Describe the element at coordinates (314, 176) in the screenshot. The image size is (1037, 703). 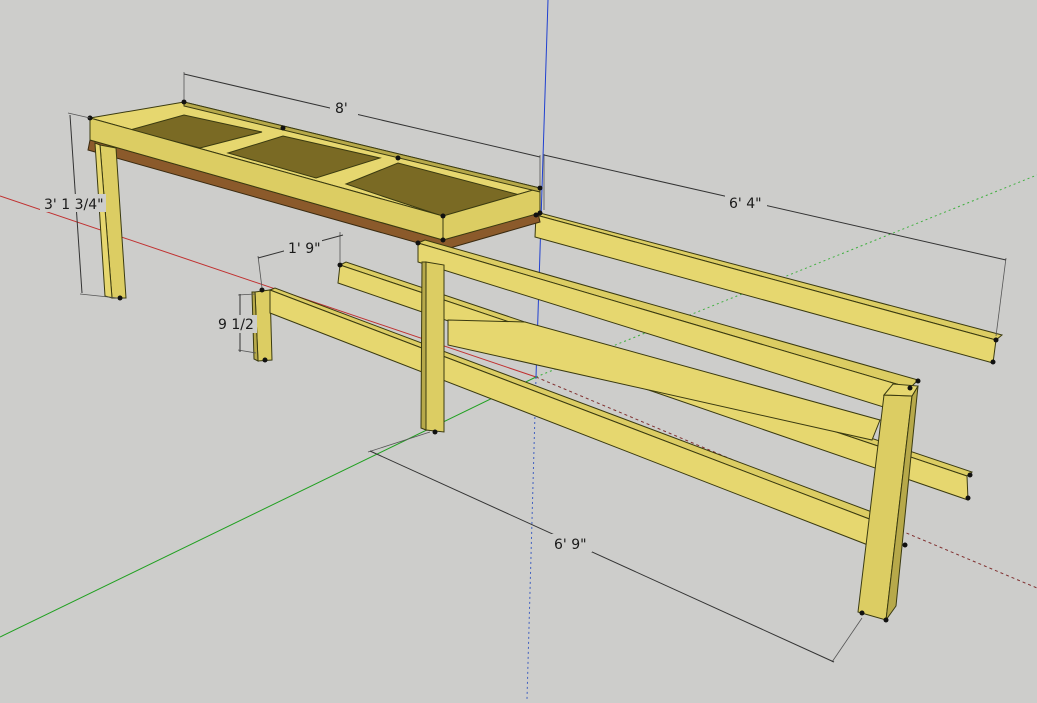
I see `bench-top` at that location.